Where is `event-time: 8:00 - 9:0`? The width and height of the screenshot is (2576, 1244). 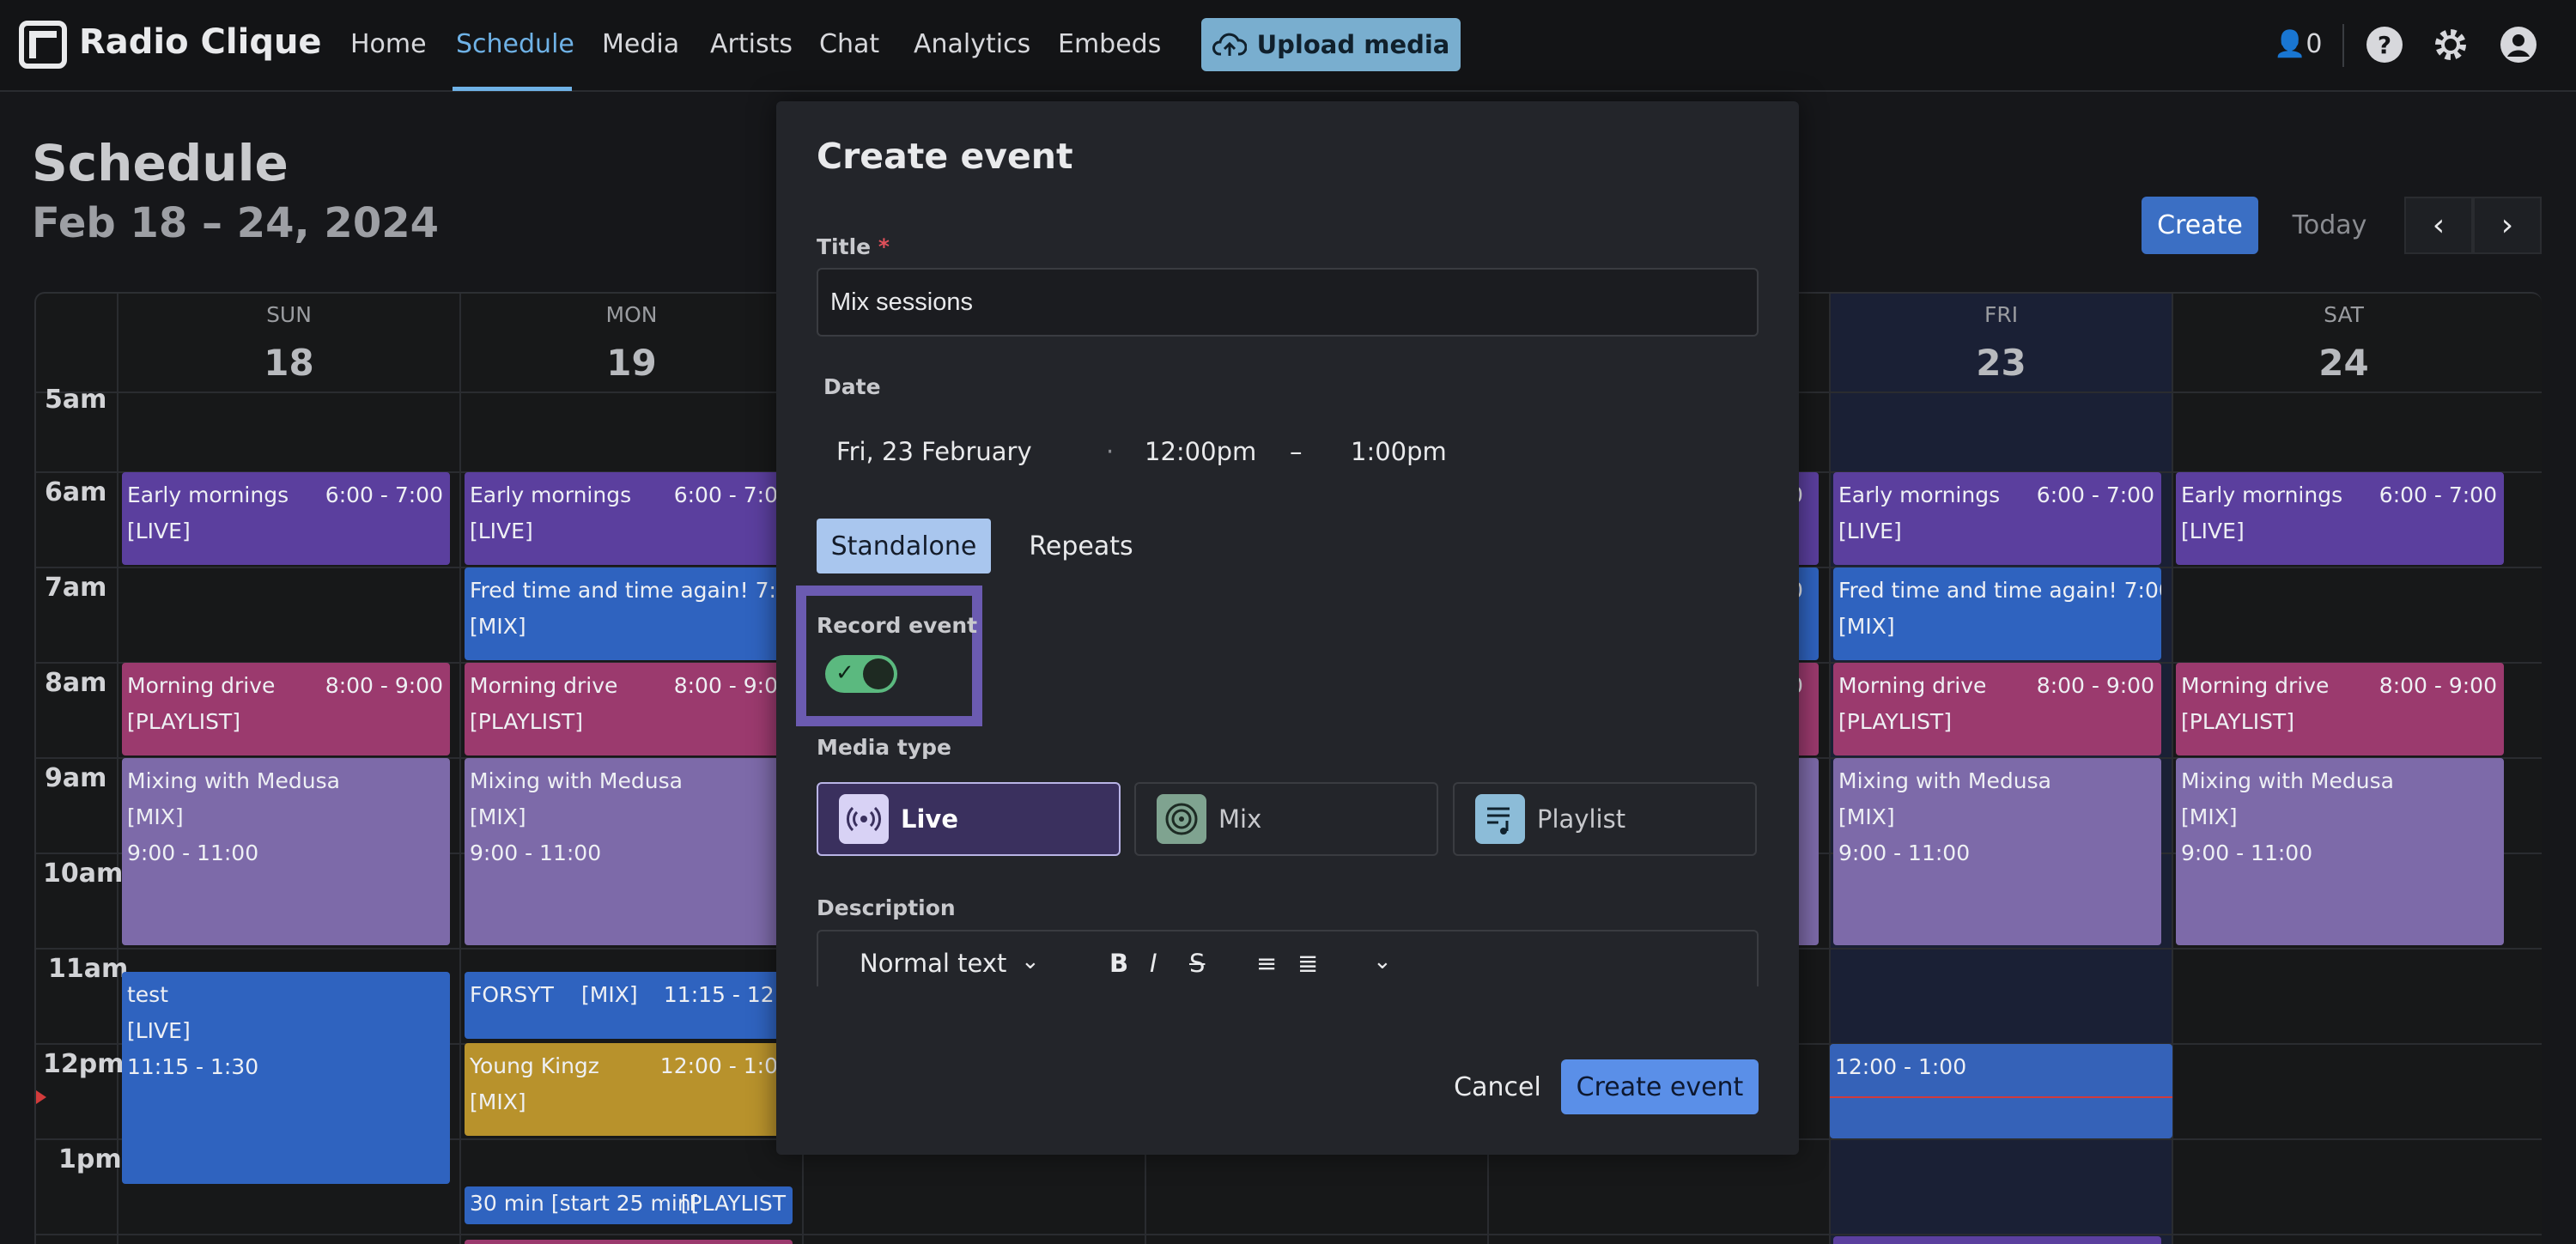
event-time: 8:00 - 9:0 is located at coordinates (726, 686).